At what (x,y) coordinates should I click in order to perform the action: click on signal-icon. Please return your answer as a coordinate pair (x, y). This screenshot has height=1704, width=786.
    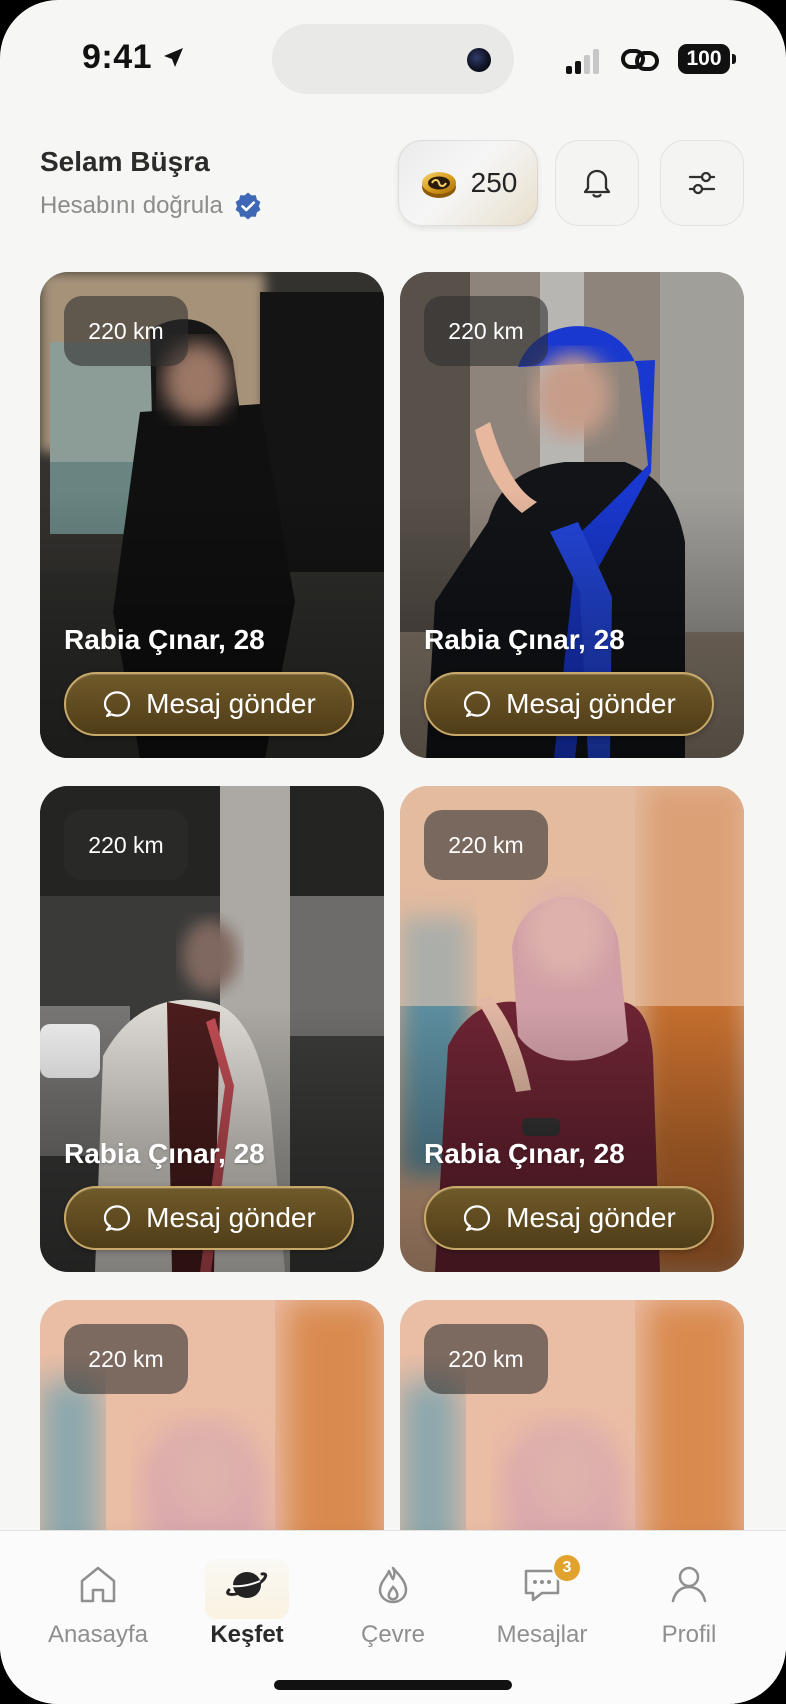
    Looking at the image, I should click on (582, 61).